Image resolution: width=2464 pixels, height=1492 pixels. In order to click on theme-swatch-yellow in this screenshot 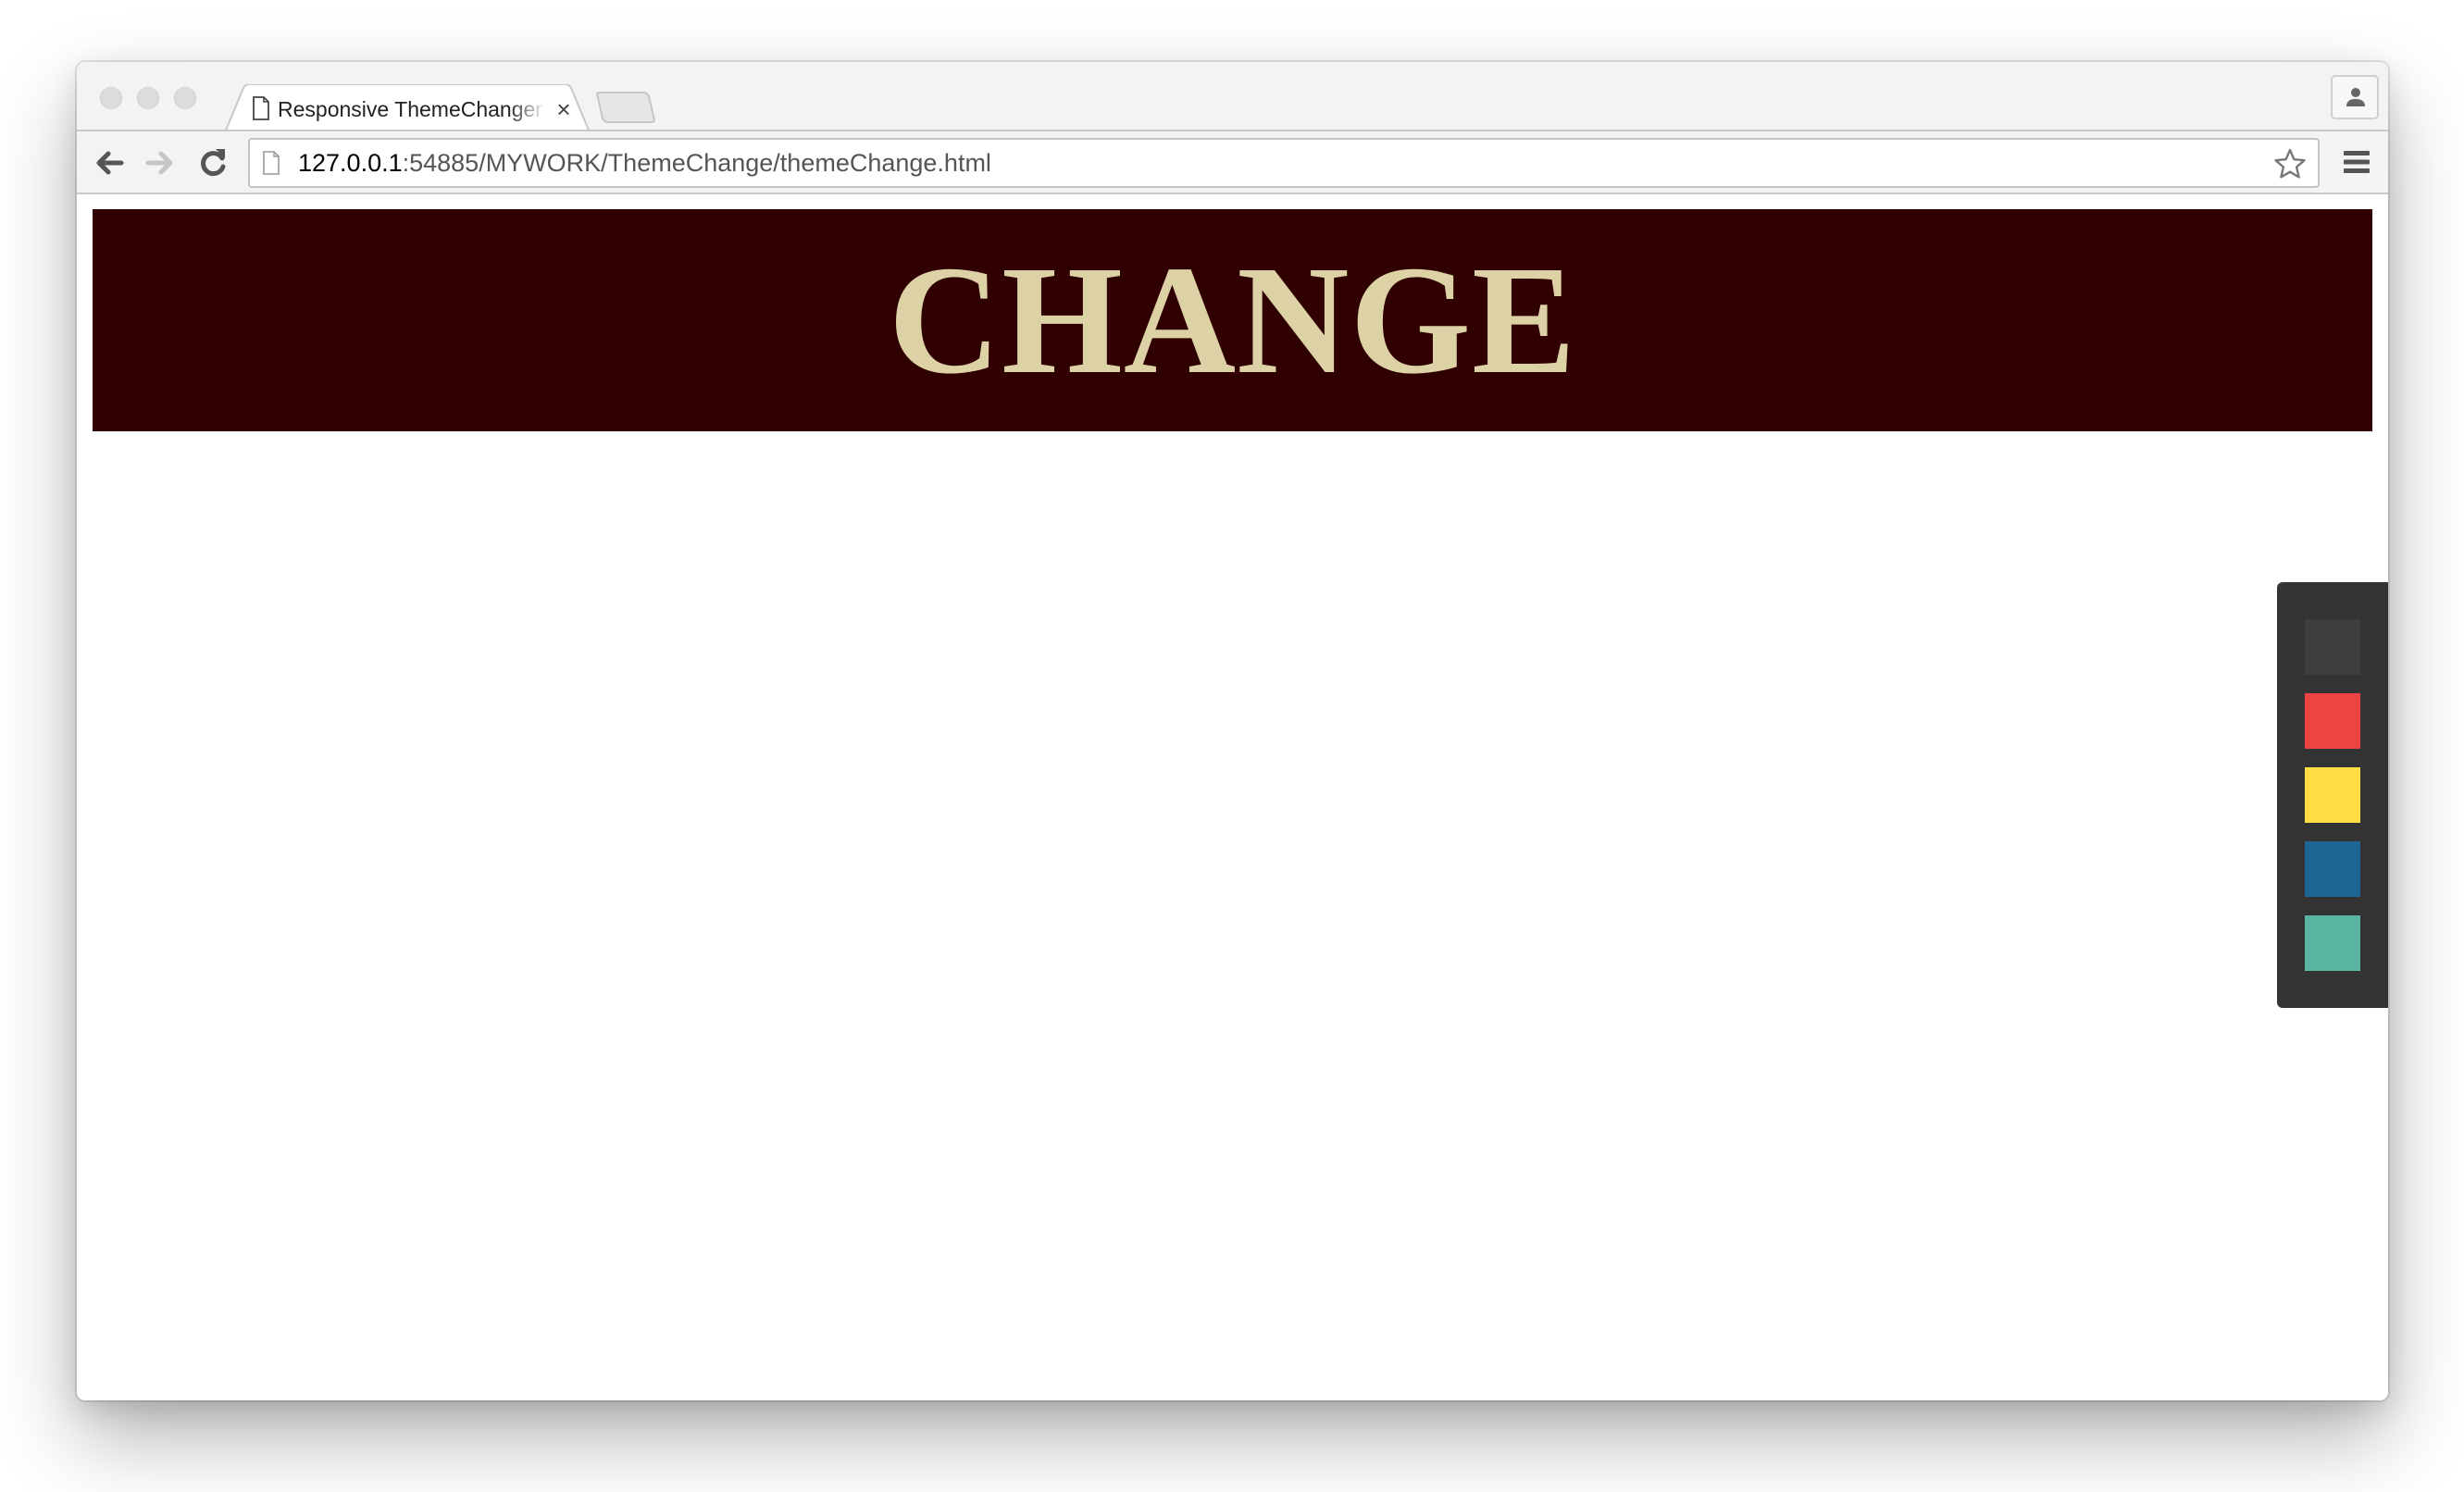, I will do `click(2332, 795)`.